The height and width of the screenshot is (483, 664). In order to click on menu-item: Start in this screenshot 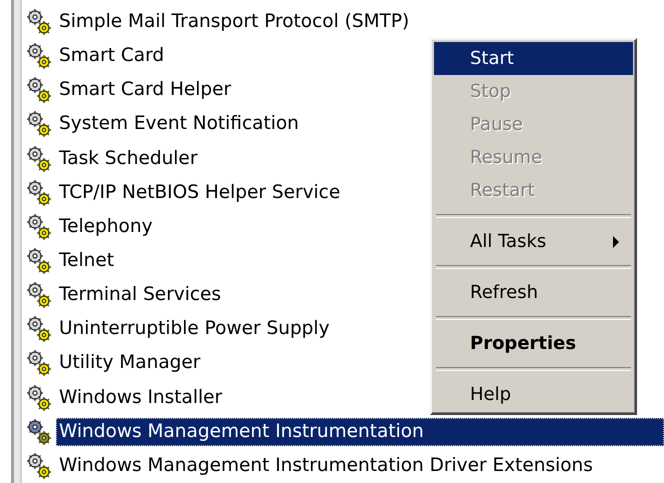, I will do `click(533, 58)`.